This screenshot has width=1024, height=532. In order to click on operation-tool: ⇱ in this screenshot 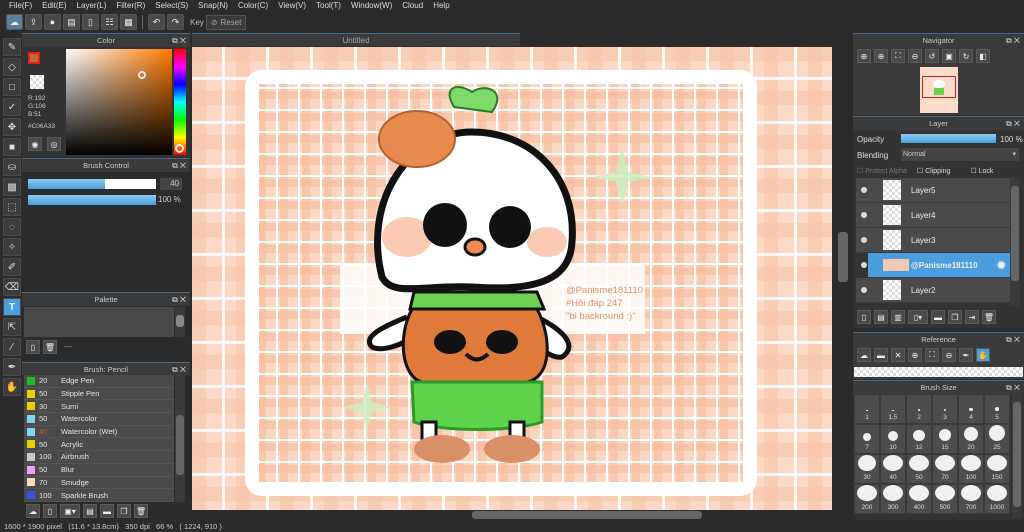, I will do `click(12, 327)`.